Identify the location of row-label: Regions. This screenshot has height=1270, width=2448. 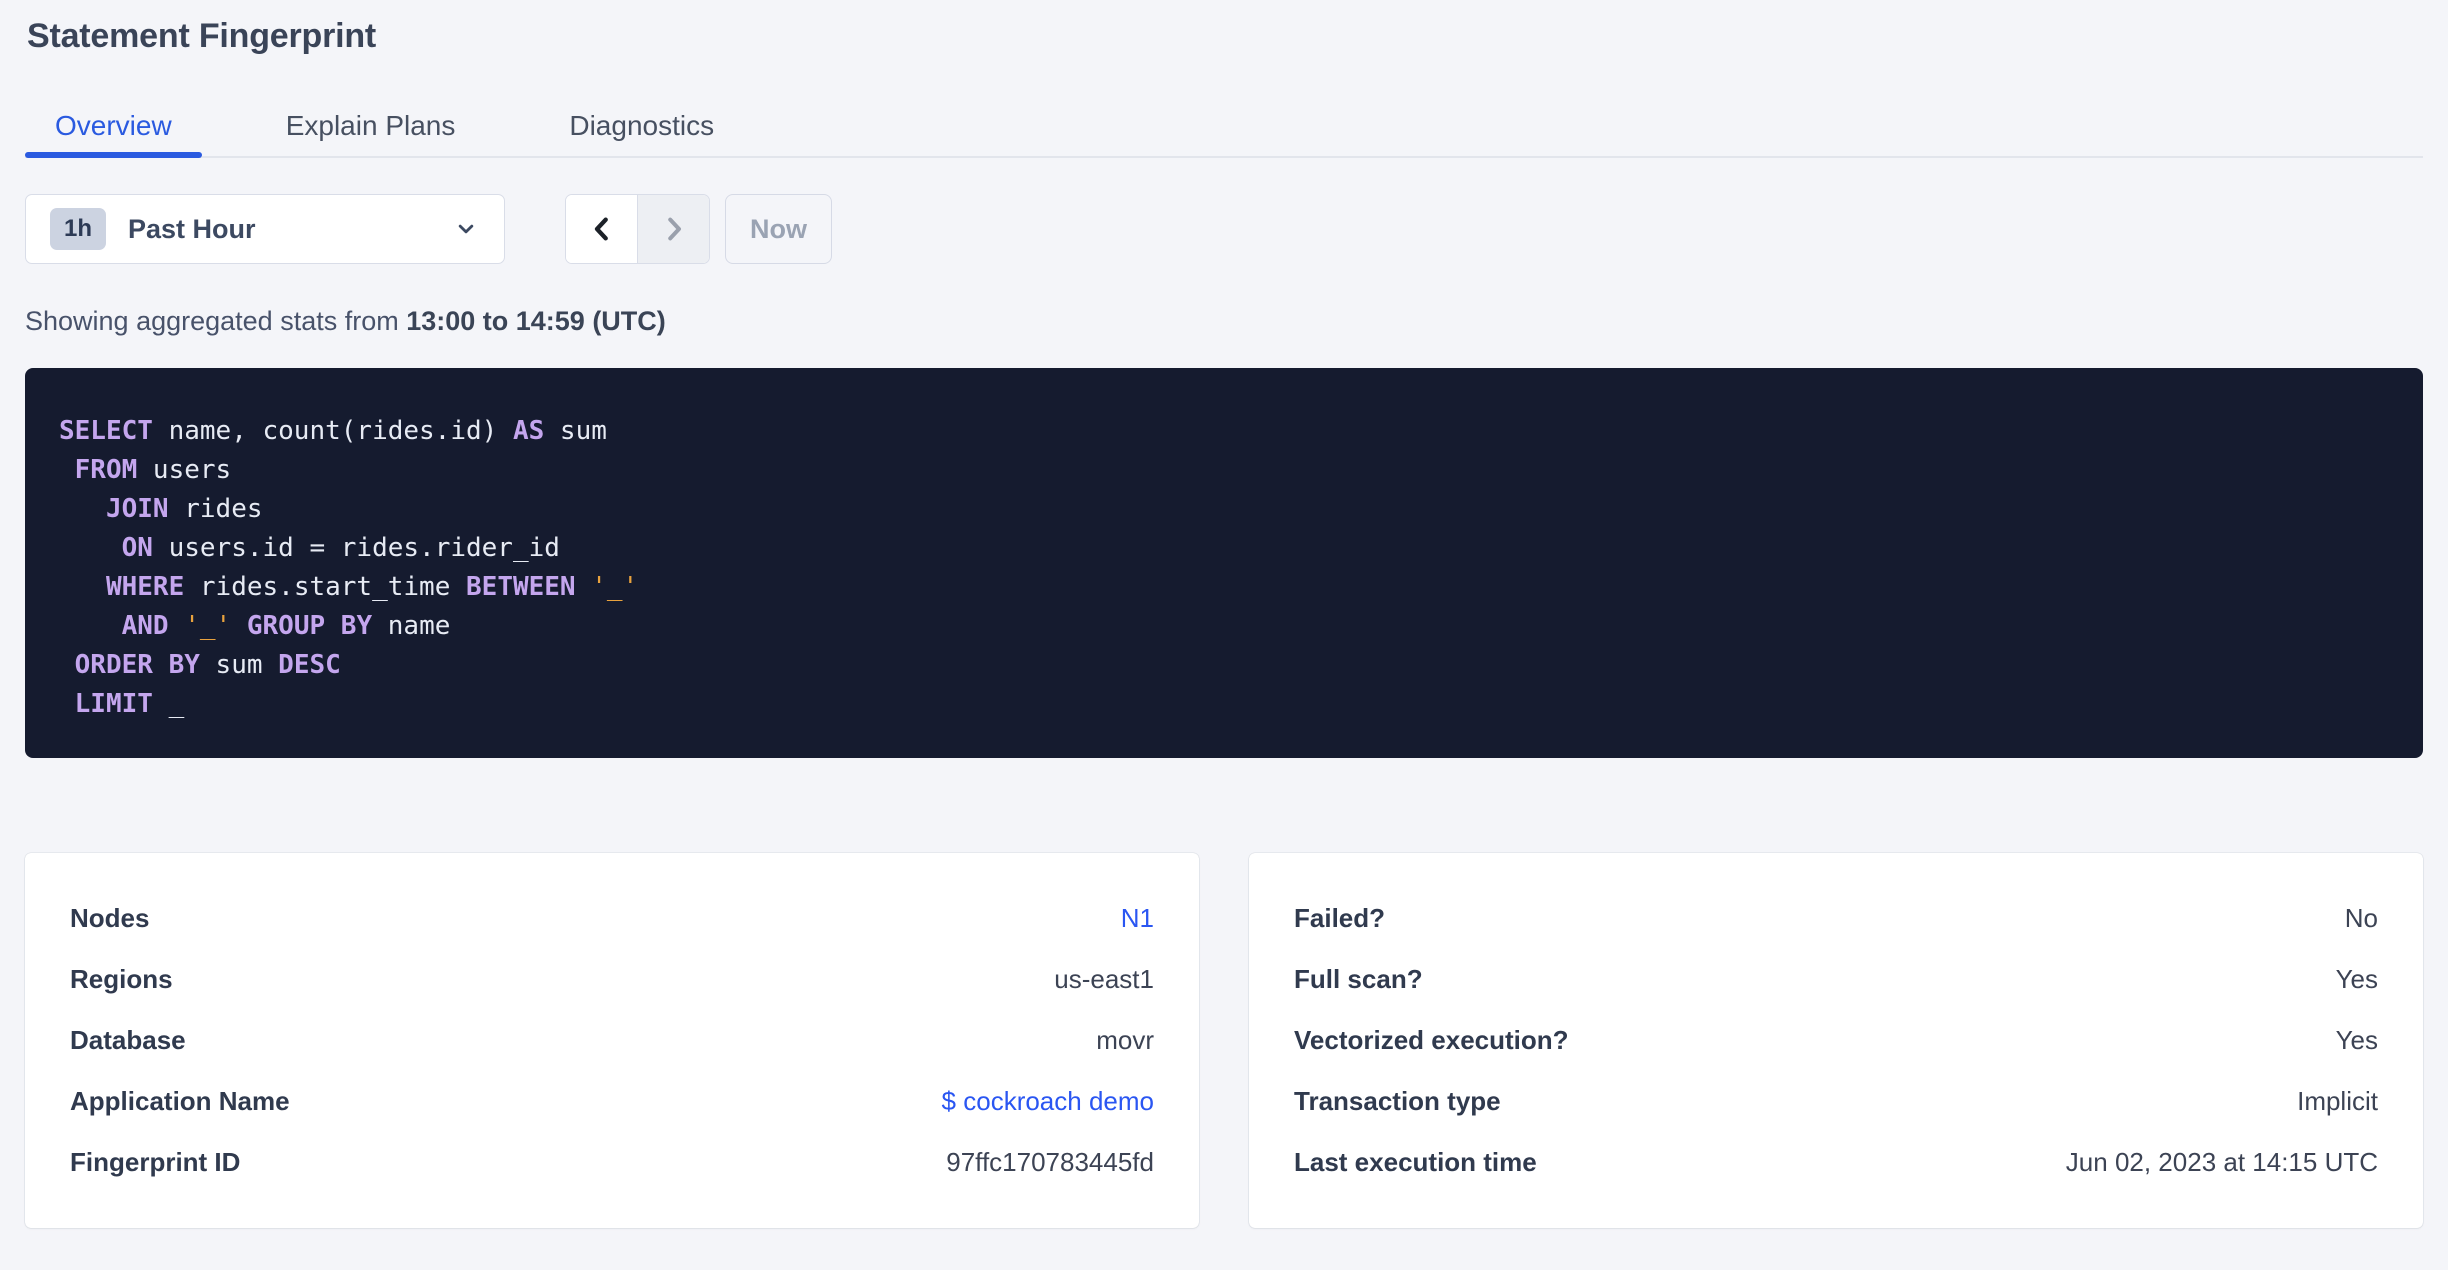
(121, 979).